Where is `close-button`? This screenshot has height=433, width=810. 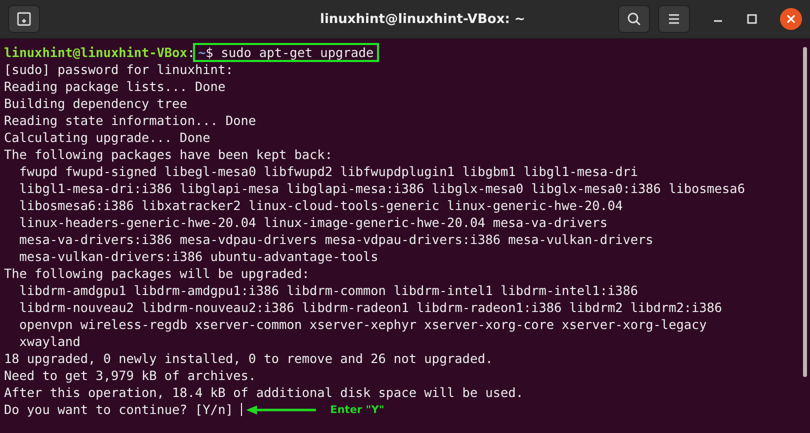 close-button is located at coordinates (791, 19).